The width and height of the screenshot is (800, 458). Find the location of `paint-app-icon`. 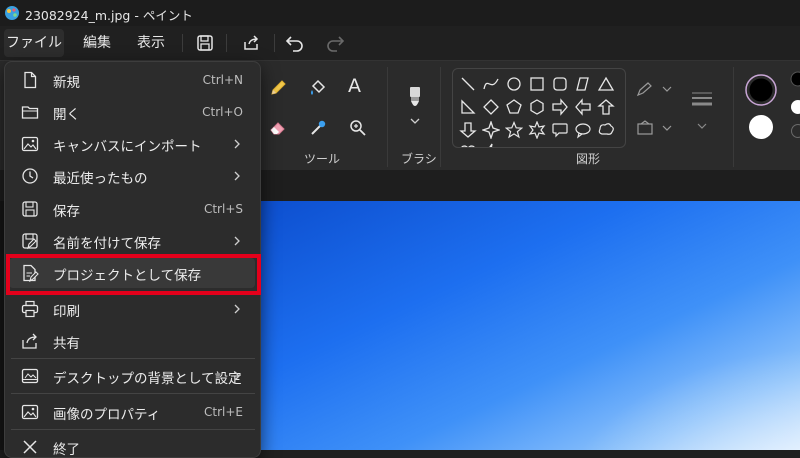

paint-app-icon is located at coordinates (12, 13).